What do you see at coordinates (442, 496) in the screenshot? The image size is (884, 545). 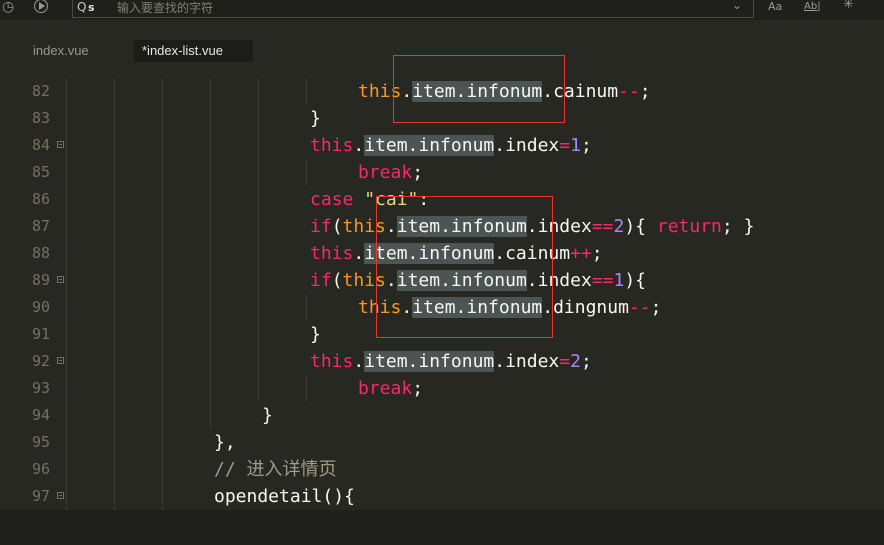 I see `code-line: 97 opendetail(){` at bounding box center [442, 496].